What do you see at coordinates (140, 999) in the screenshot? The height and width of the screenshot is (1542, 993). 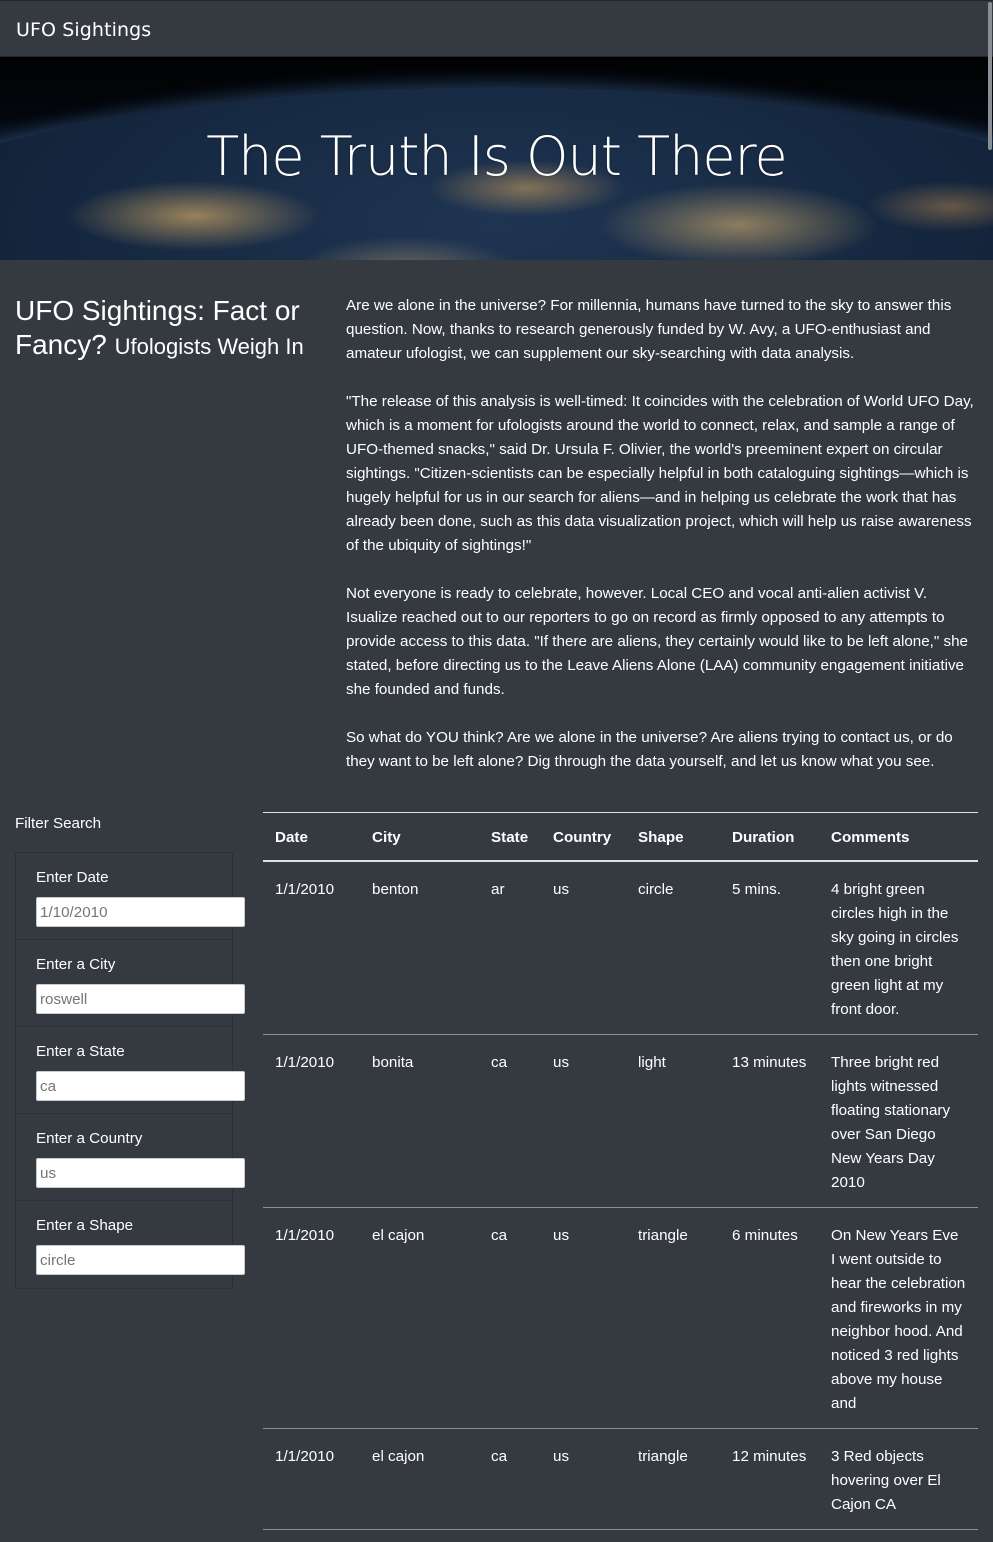 I see `city-input` at bounding box center [140, 999].